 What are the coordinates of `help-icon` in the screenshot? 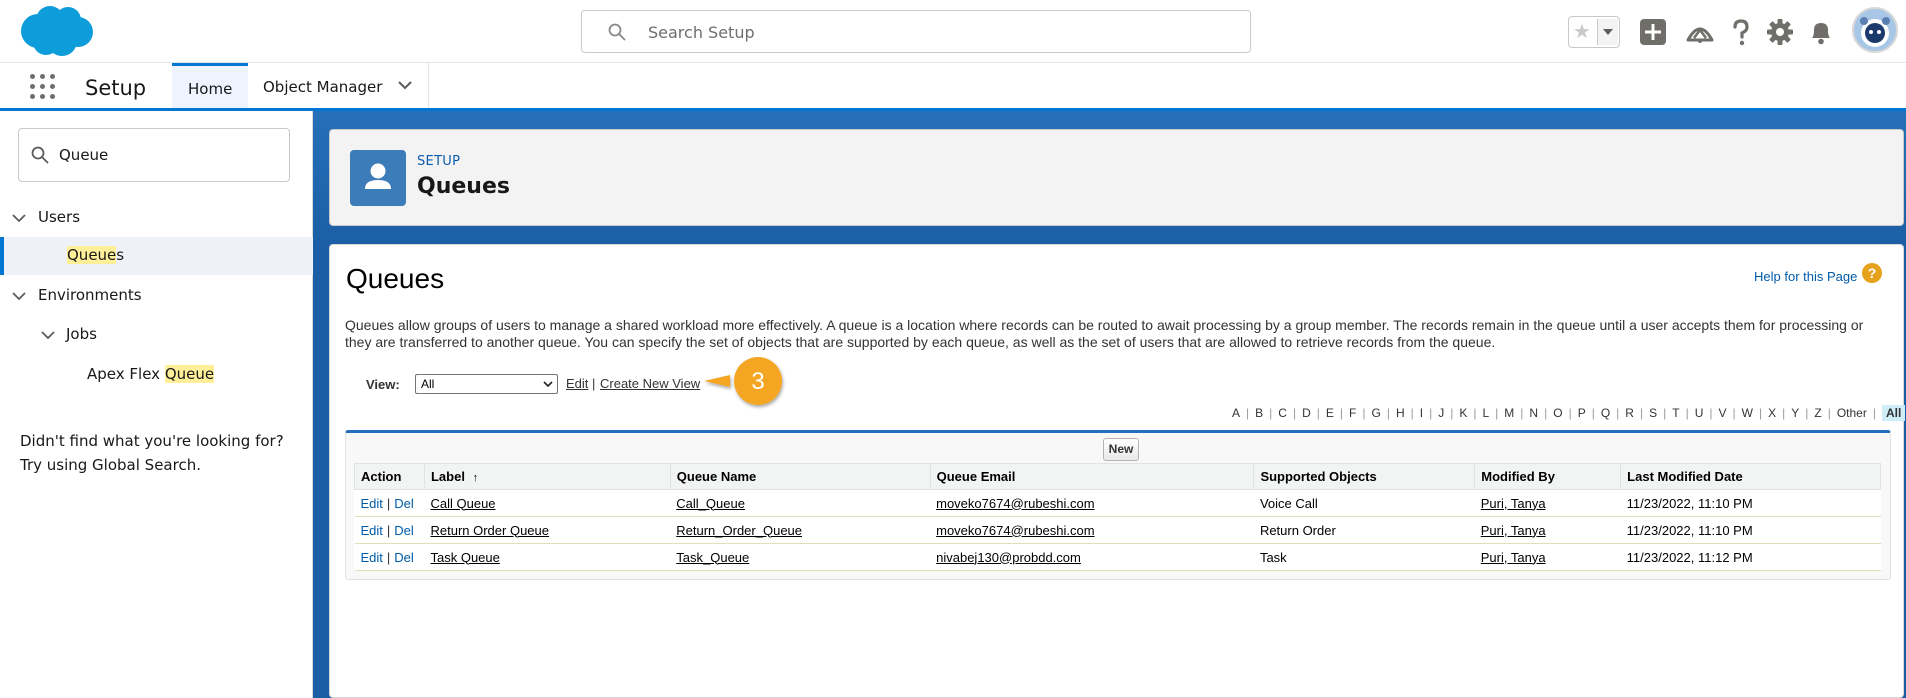 It's located at (1741, 32).